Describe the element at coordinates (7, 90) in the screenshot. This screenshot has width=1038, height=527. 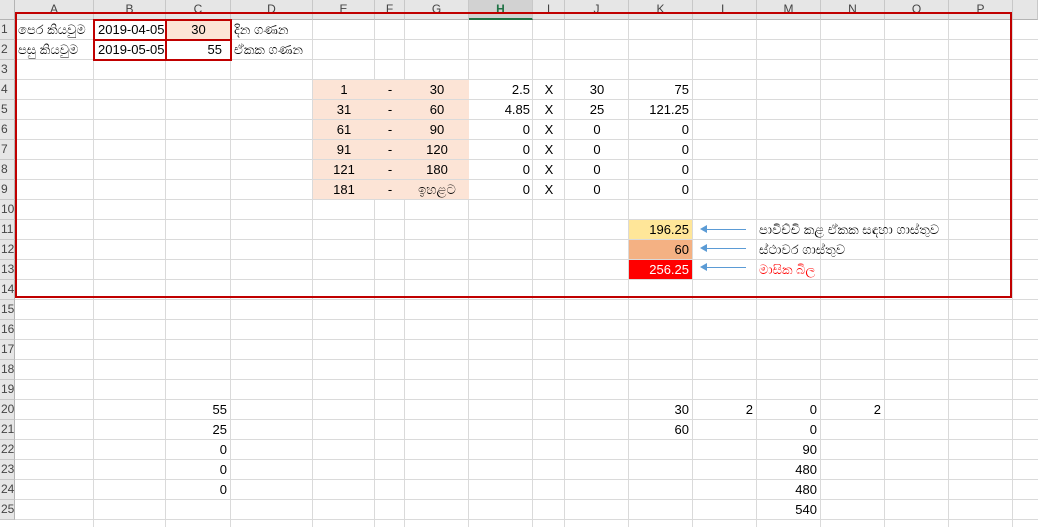
I see `row-header-4: 4` at that location.